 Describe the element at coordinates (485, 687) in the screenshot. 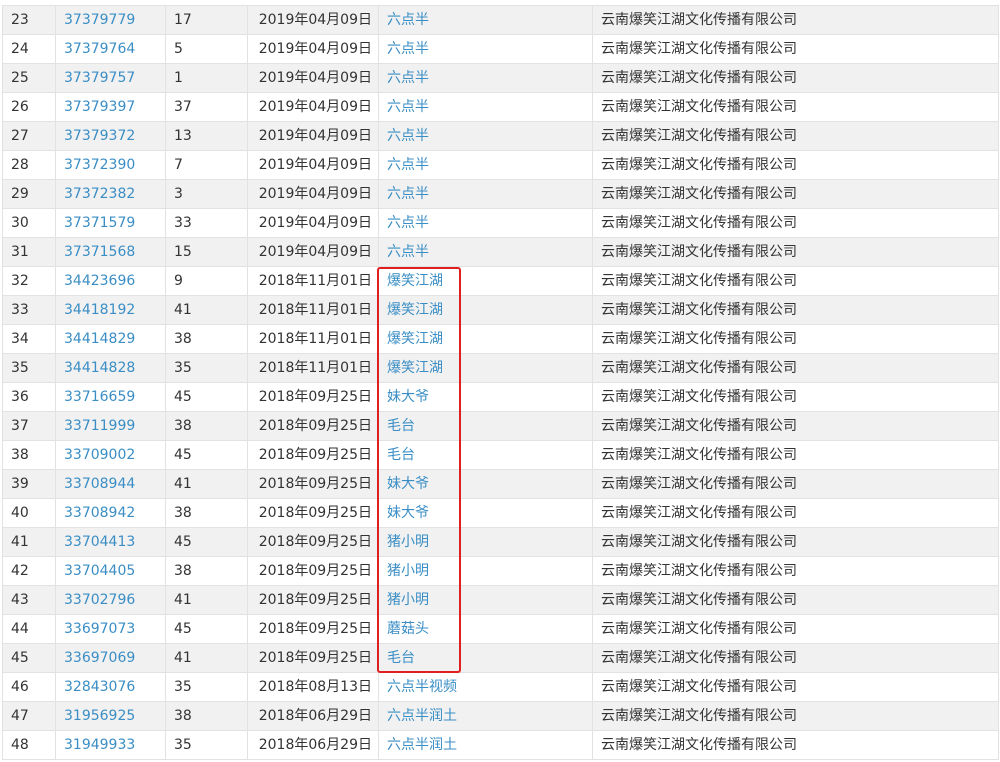

I see `trademark-name-link-cell: 六点半视频` at that location.